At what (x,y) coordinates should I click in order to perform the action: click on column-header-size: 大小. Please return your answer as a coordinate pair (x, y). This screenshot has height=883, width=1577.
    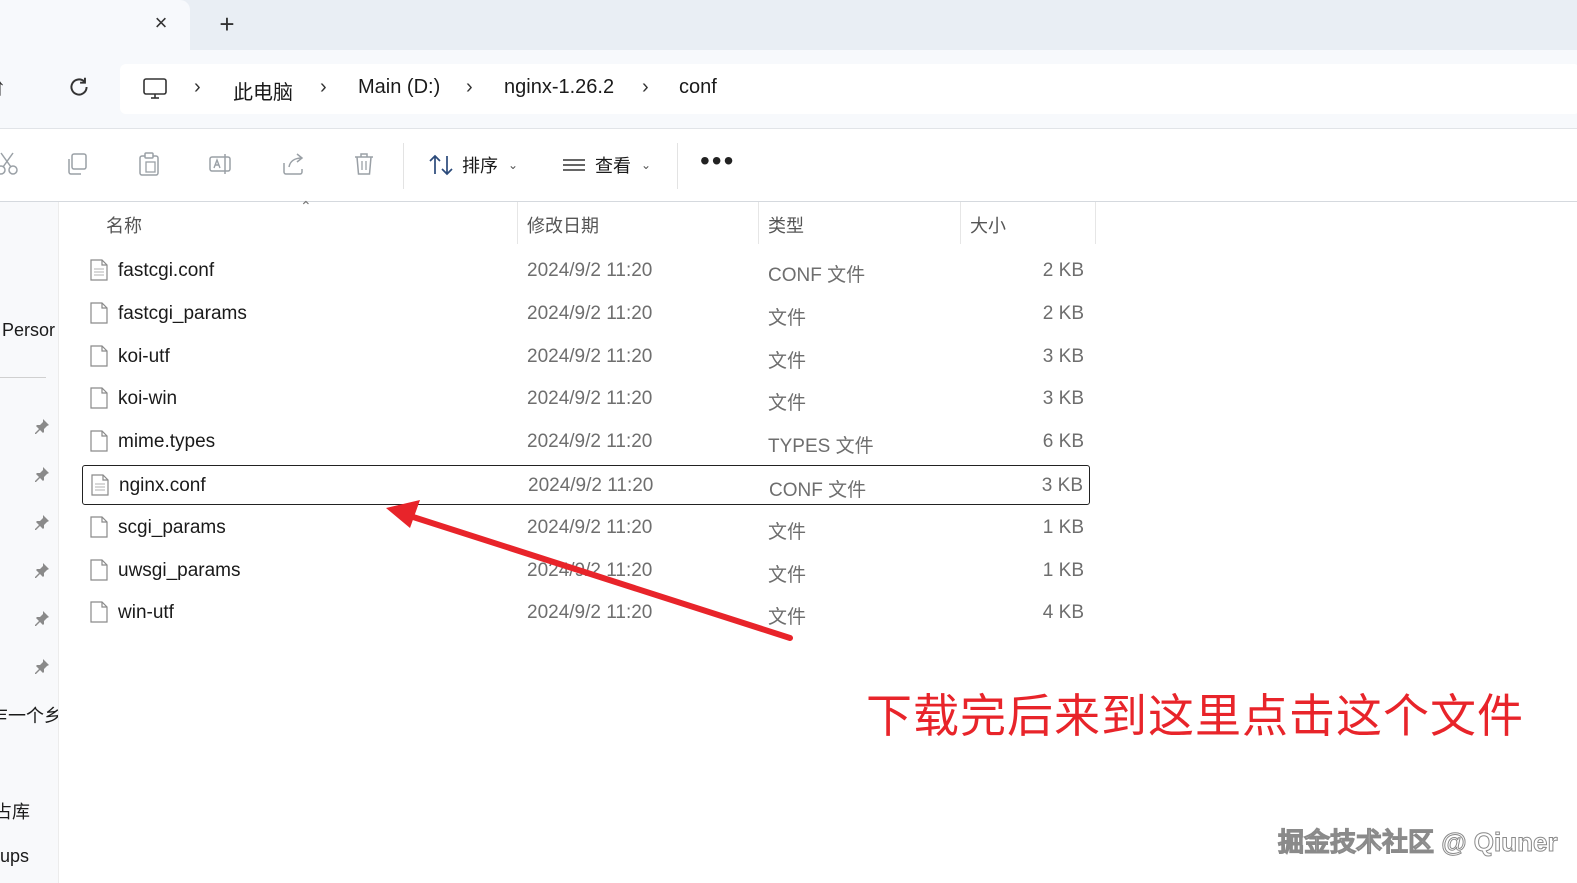
    Looking at the image, I should click on (988, 225).